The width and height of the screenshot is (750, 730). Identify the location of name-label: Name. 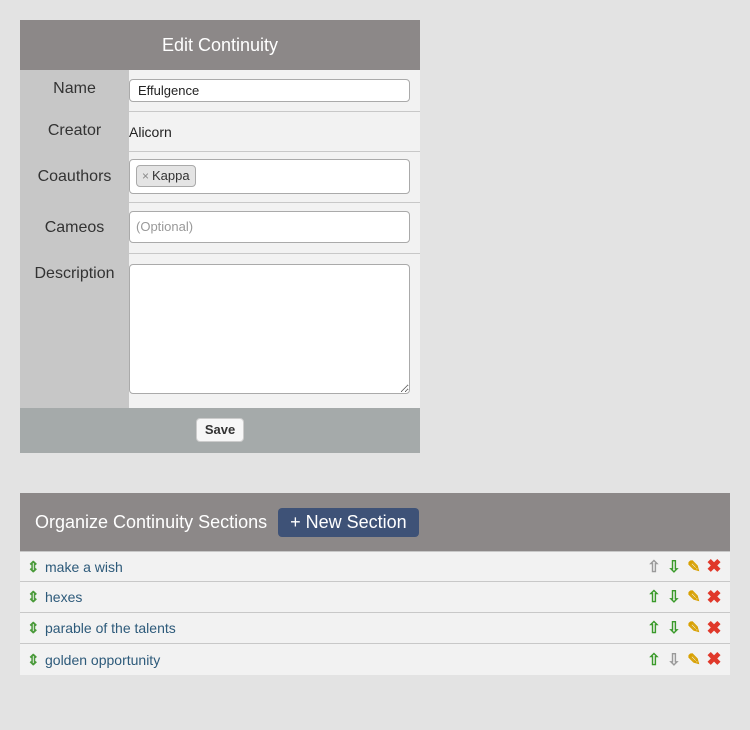
(74, 91).